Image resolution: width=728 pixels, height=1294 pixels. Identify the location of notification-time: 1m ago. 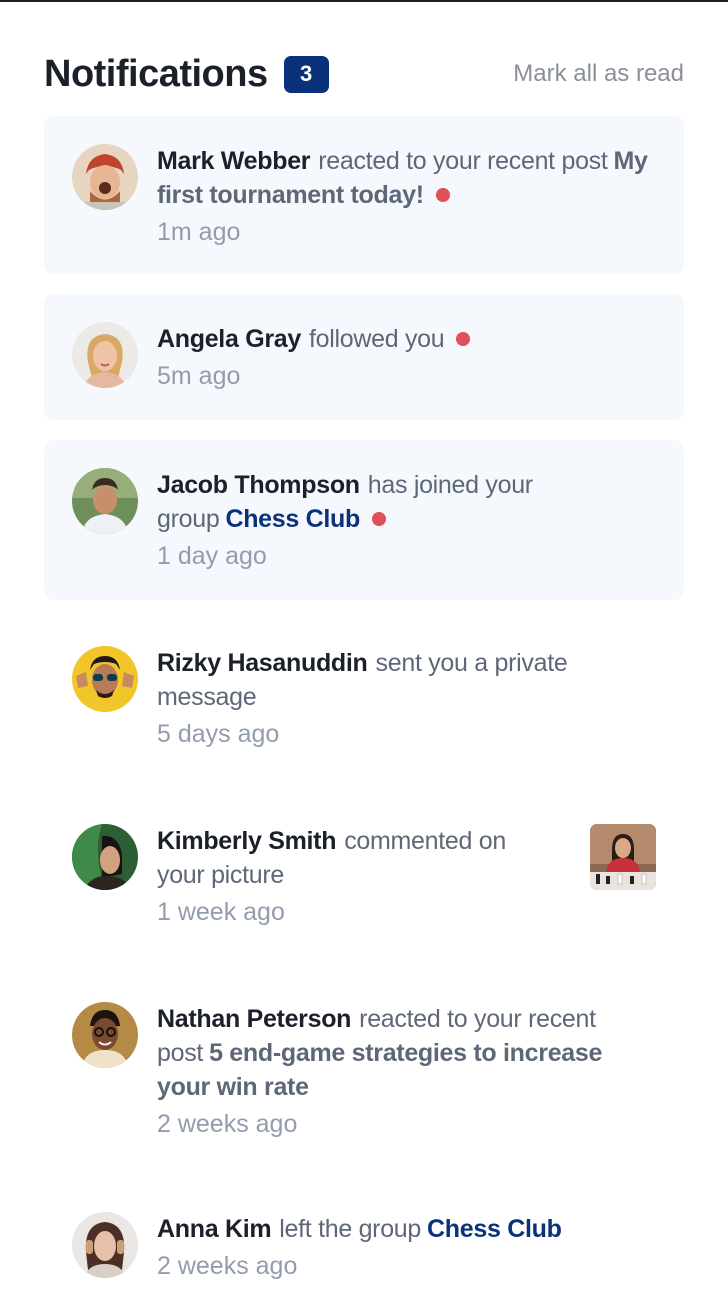
(199, 232).